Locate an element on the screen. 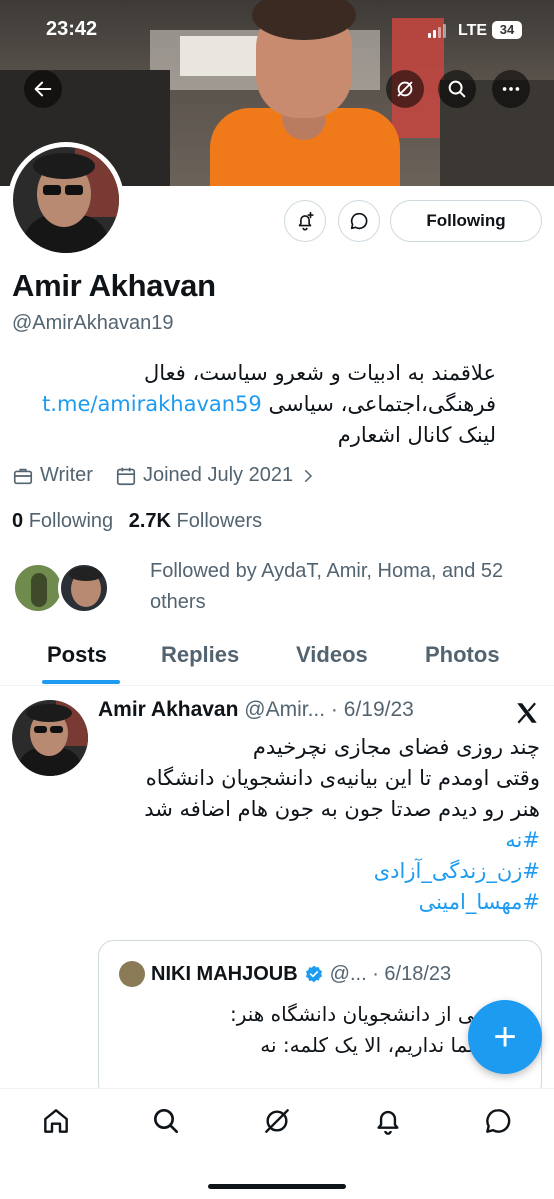 Image resolution: width=554 pixels, height=1199 pixels. profile-tabs: Posts Replies Videos Photos is located at coordinates (277, 659).